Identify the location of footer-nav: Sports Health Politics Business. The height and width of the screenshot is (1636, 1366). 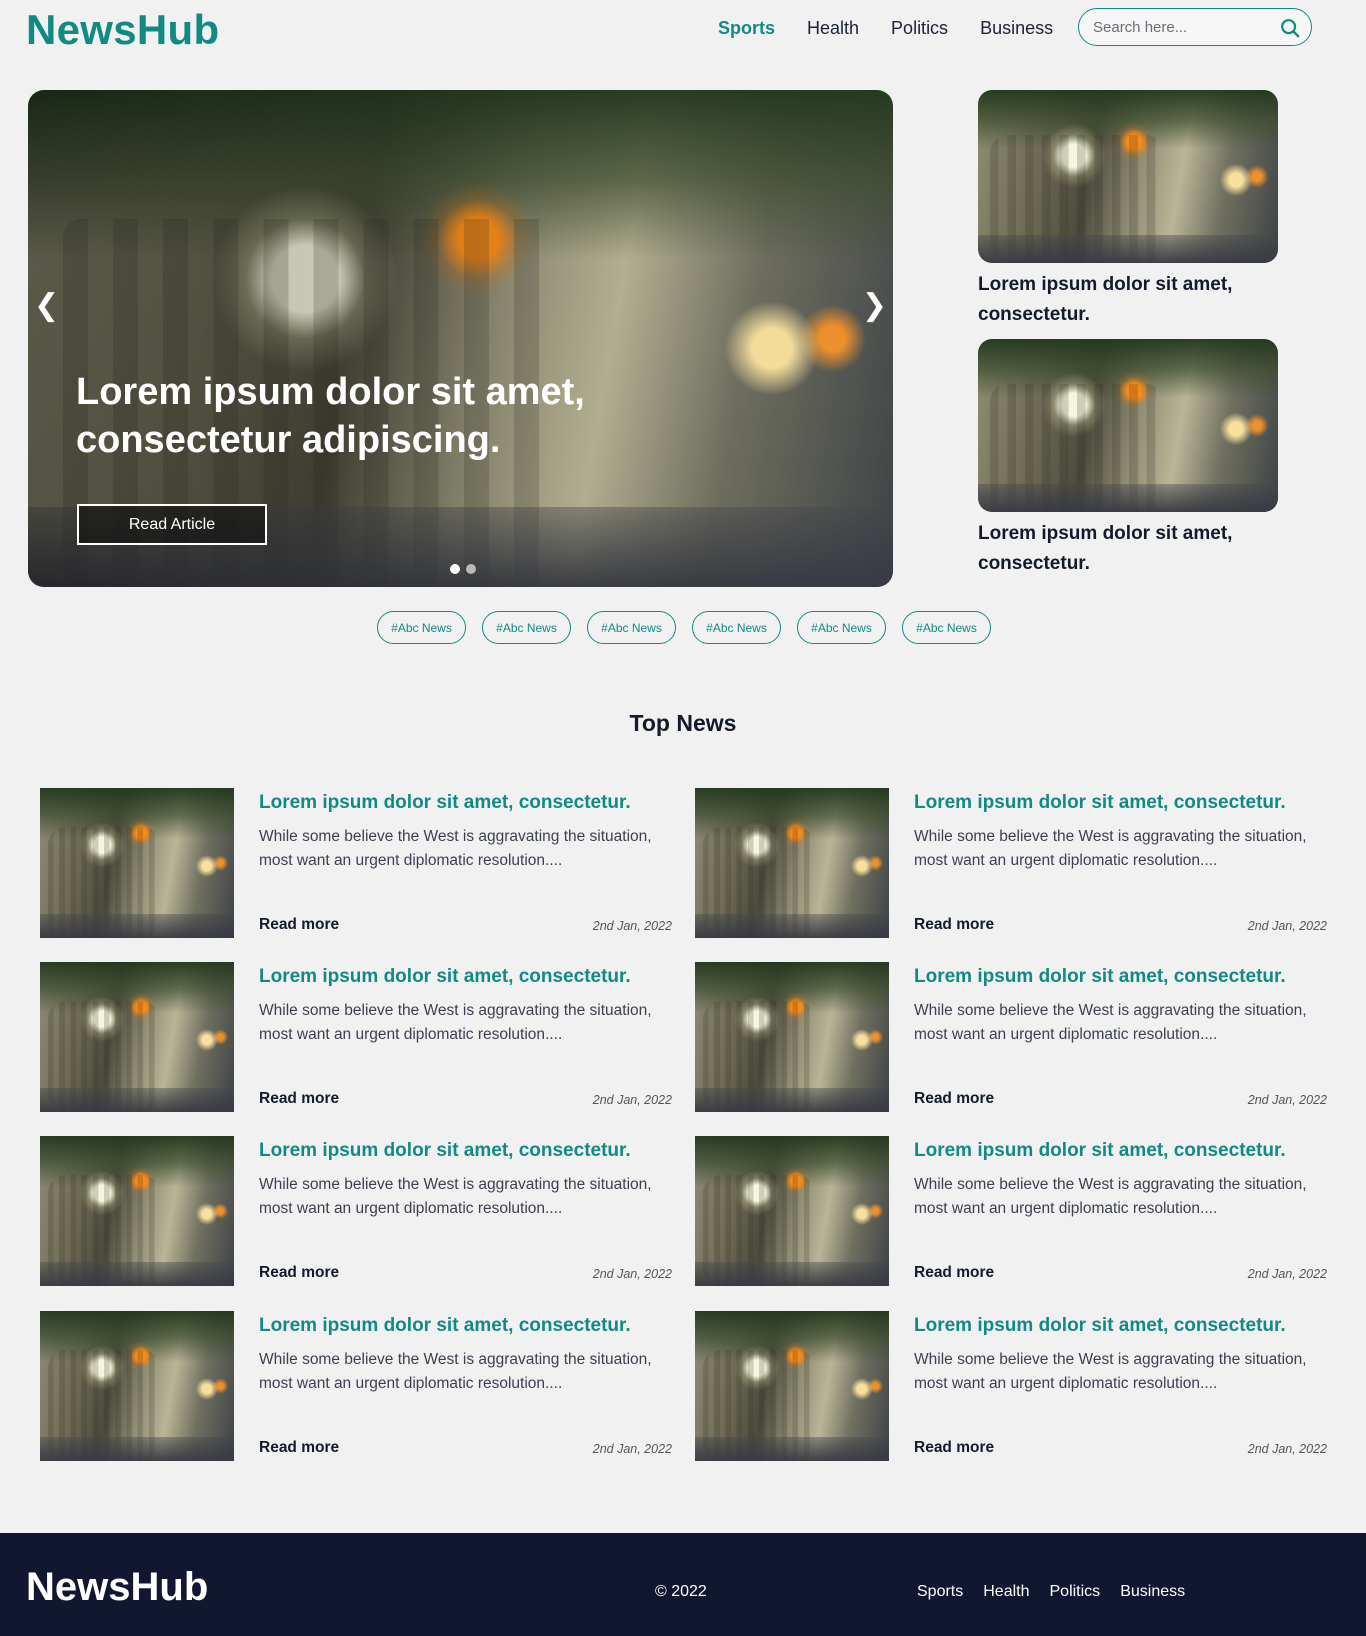
(1061, 1592).